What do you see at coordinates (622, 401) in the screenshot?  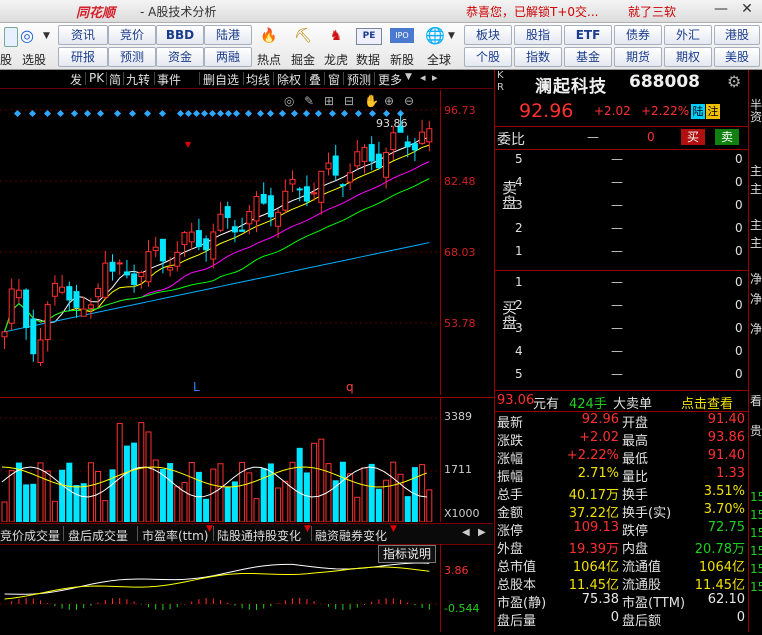 I see `big-order-ticker: 93.06 元有 424手 大卖单 点击查看` at bounding box center [622, 401].